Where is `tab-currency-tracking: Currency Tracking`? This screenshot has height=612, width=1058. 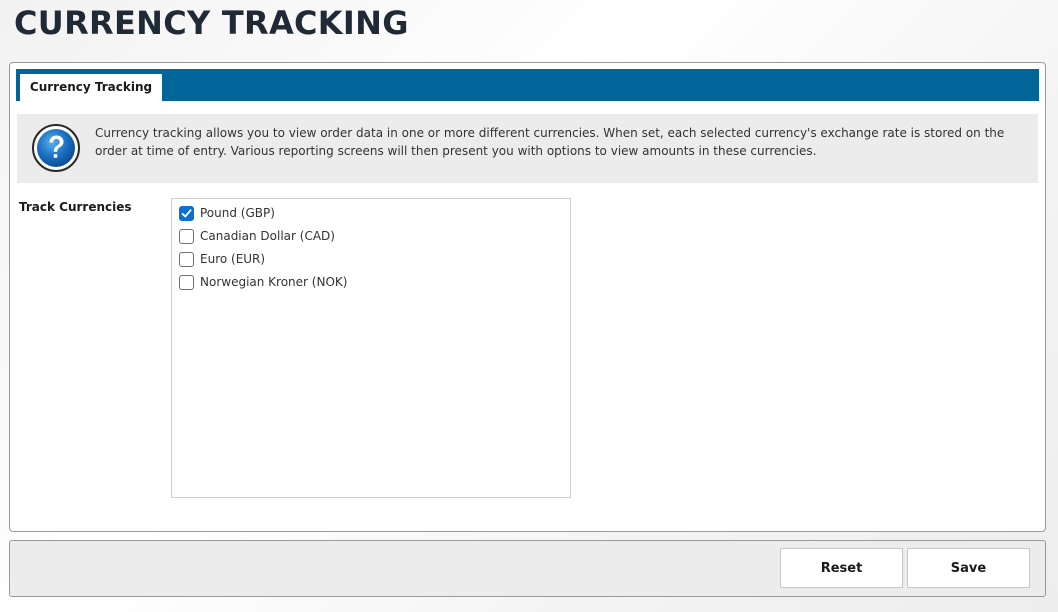
tab-currency-tracking: Currency Tracking is located at coordinates (91, 87).